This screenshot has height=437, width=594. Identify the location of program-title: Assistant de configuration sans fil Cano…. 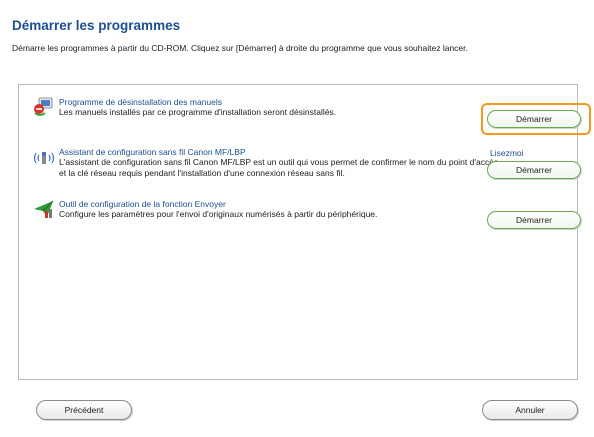
(152, 152).